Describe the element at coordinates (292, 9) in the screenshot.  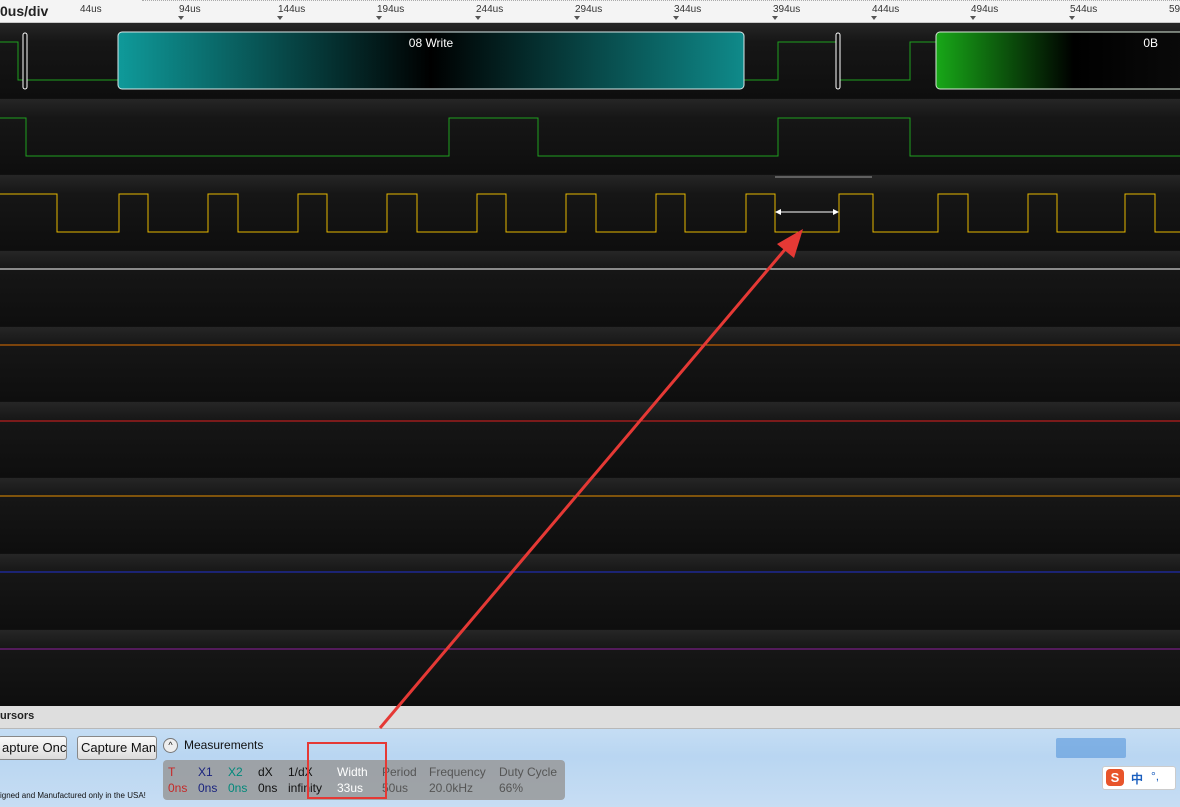
I see `ruler-tick-label: 144us` at that location.